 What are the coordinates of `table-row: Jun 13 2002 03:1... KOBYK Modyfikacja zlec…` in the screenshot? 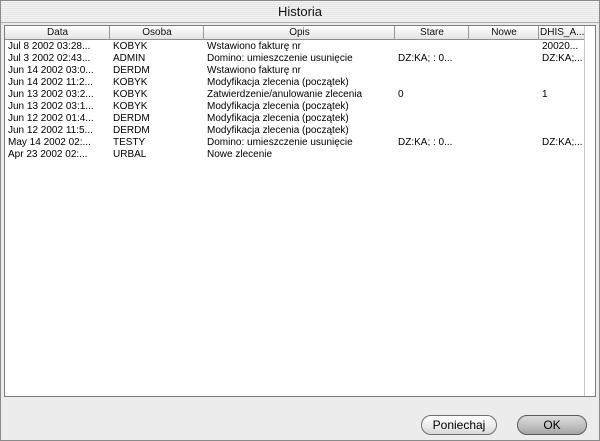 It's located at (295, 107).